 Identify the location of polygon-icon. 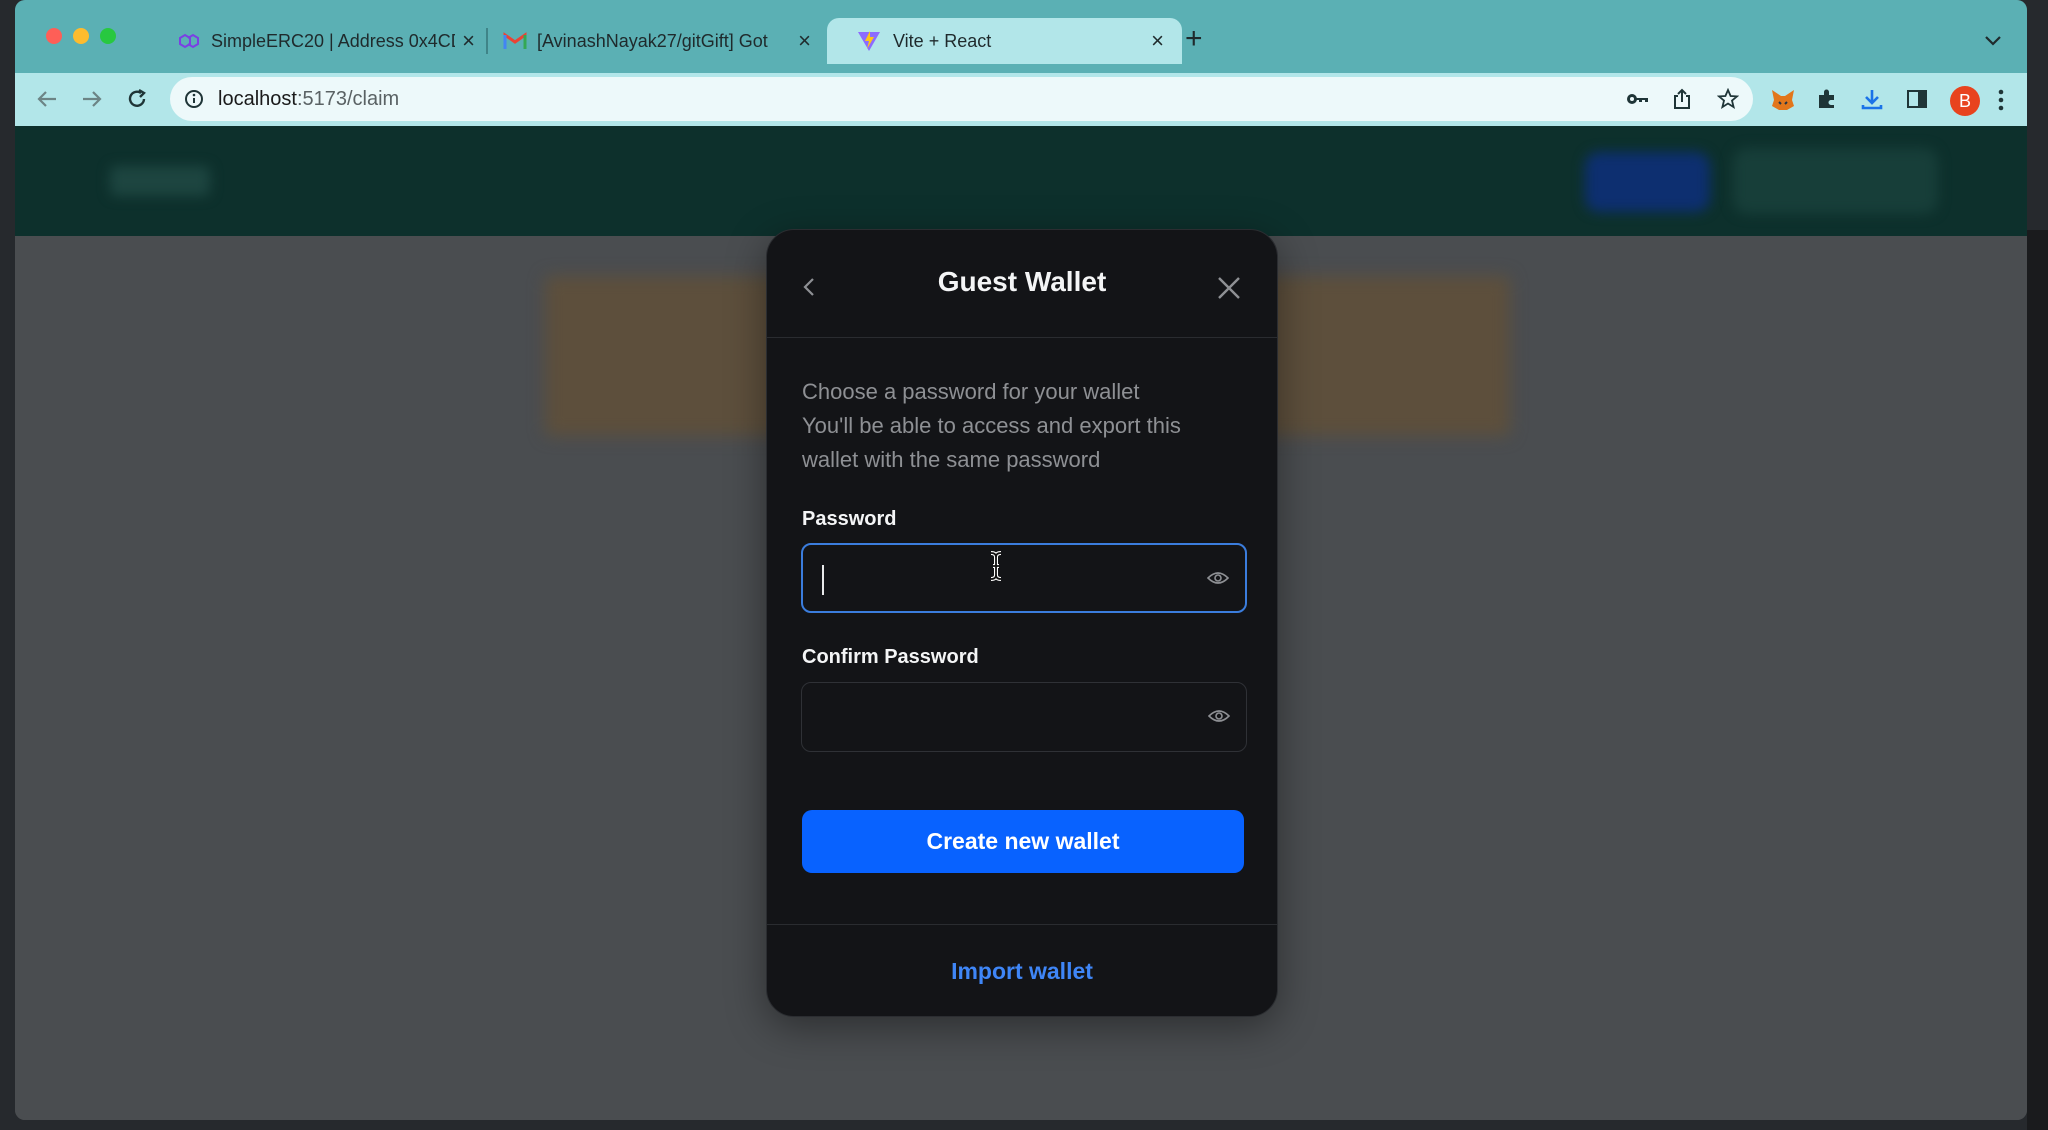
(189, 41).